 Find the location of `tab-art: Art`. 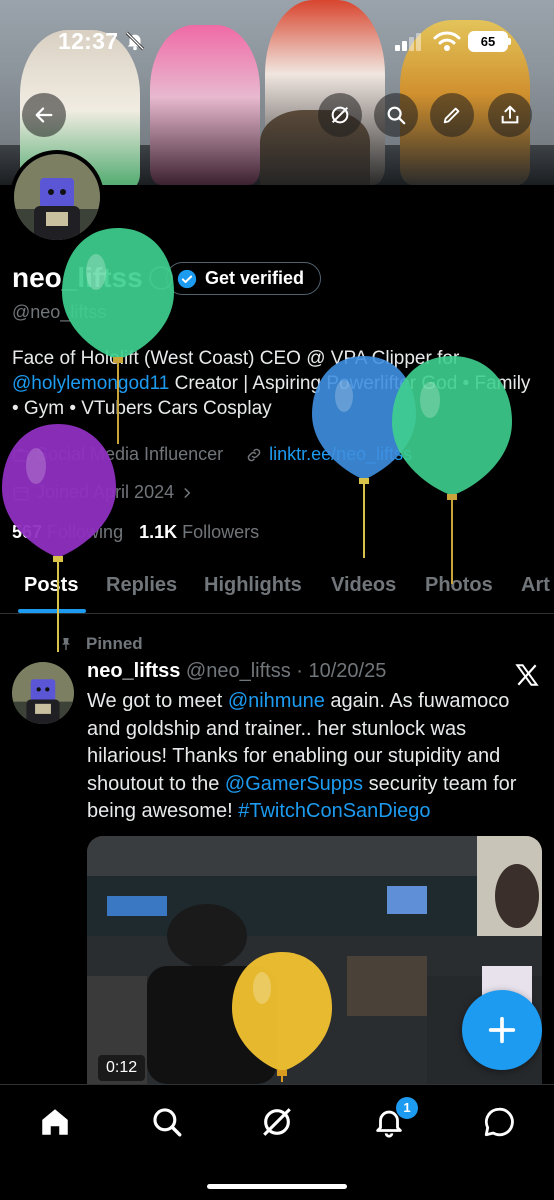

tab-art: Art is located at coordinates (535, 585).